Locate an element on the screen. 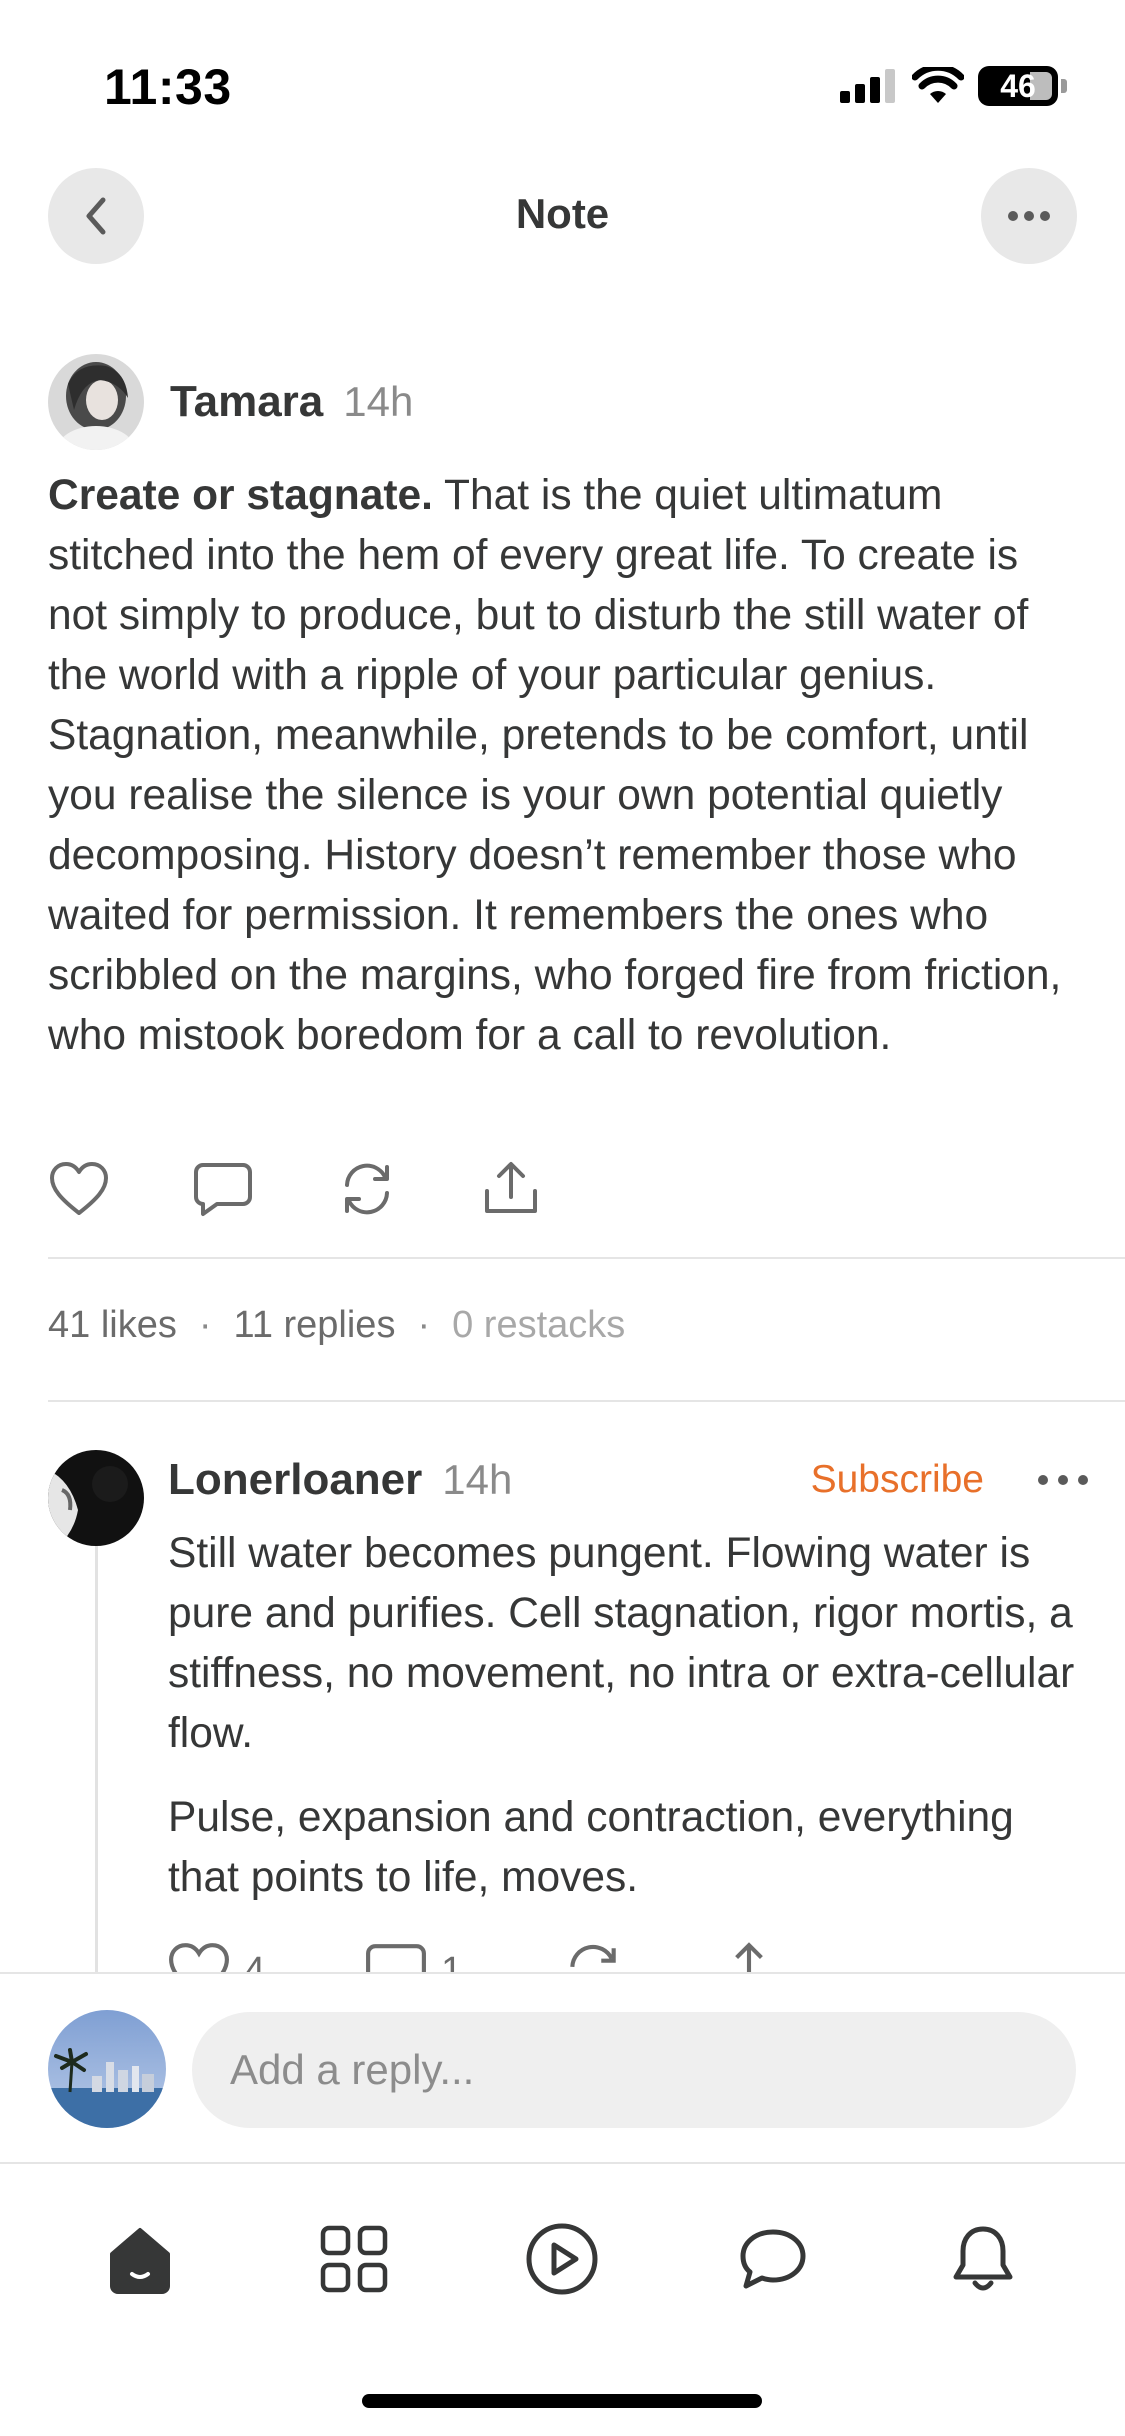 Image resolution: width=1125 pixels, height=2436 pixels. bell-icon is located at coordinates (983, 2258).